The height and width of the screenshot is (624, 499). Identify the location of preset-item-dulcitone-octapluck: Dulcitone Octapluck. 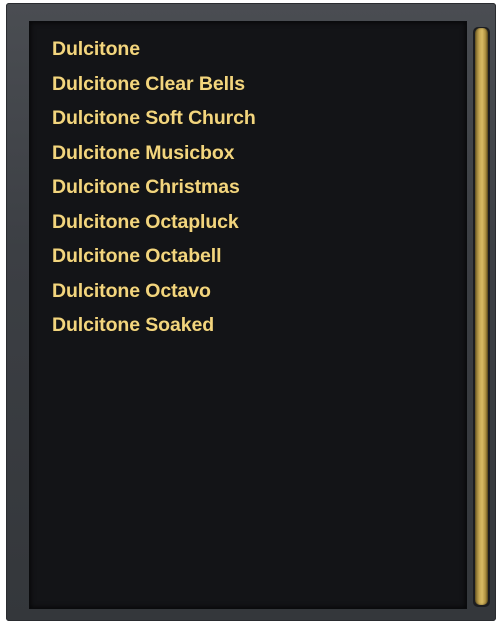
(154, 226).